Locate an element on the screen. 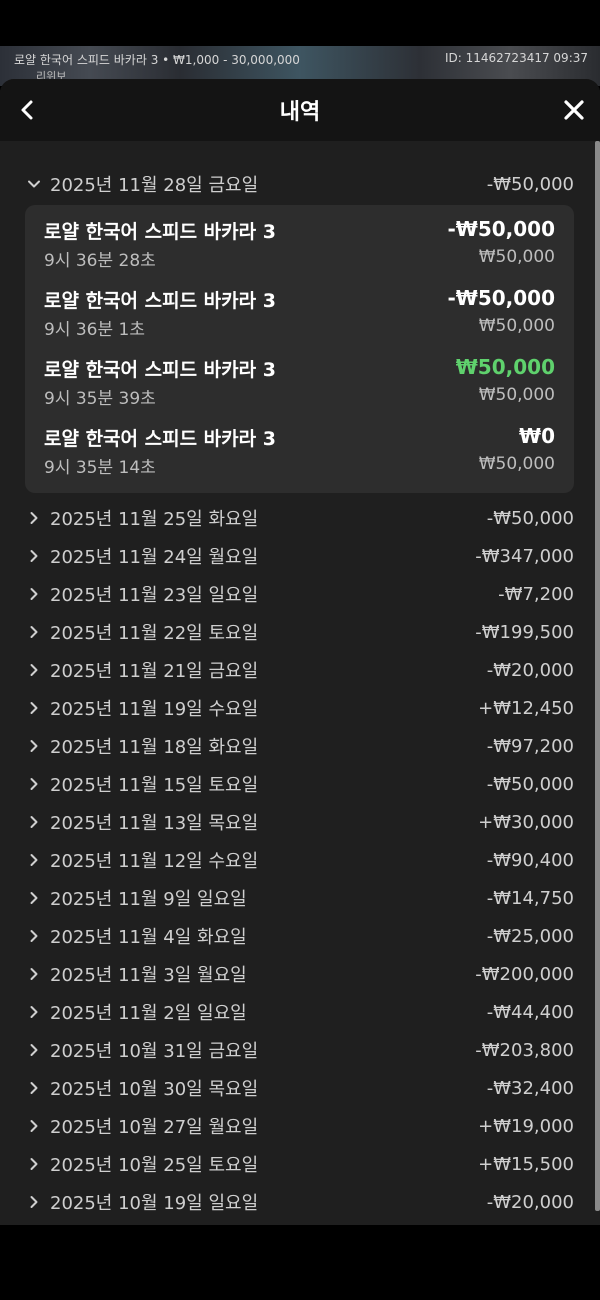 The width and height of the screenshot is (600, 1300). day-total: -₩200,000 is located at coordinates (524, 974).